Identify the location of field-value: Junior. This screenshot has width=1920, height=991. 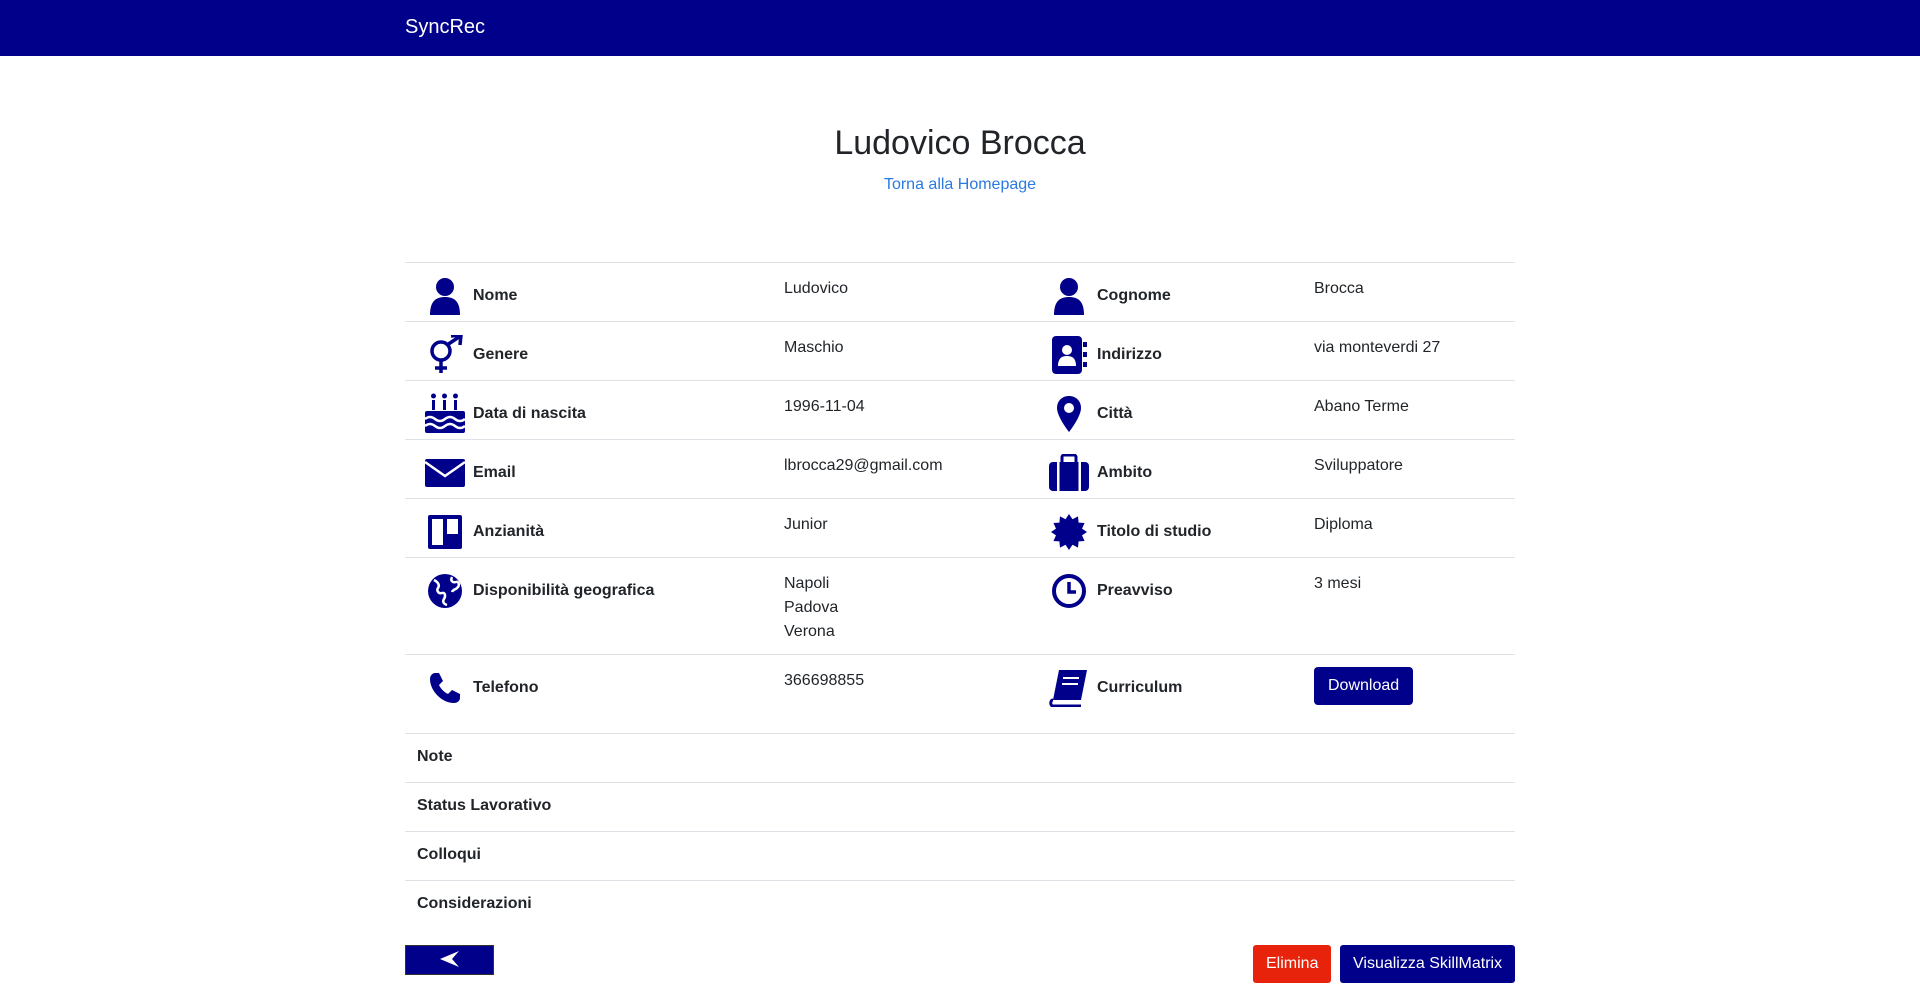
(806, 524).